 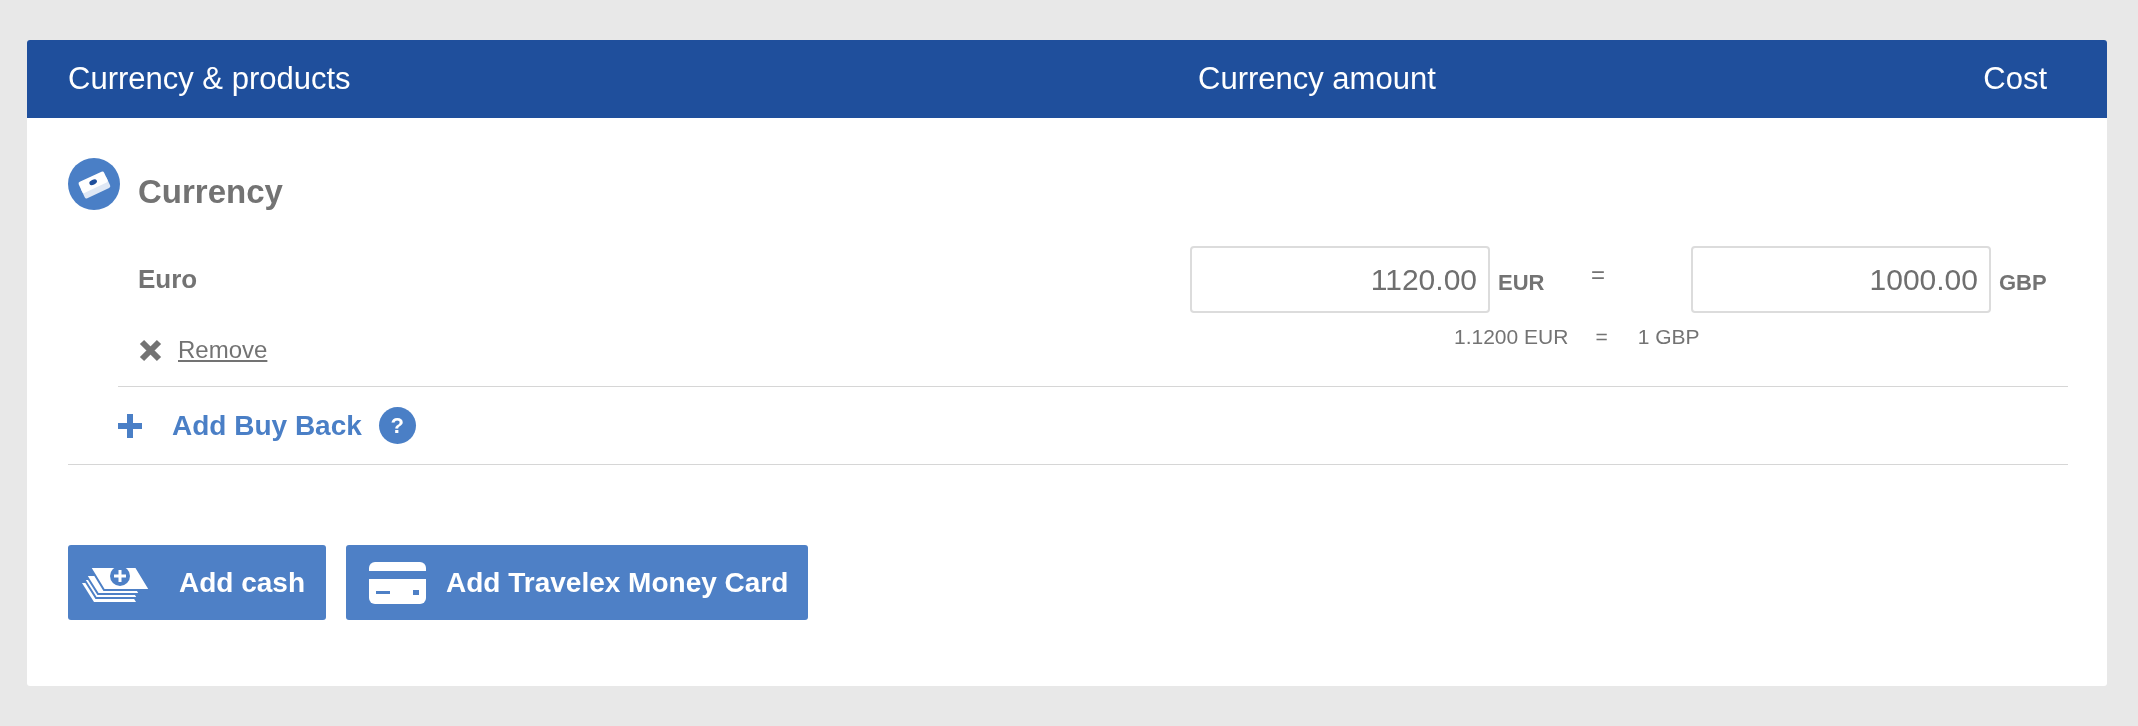 I want to click on add-cash-button: Add cash, so click(x=197, y=582).